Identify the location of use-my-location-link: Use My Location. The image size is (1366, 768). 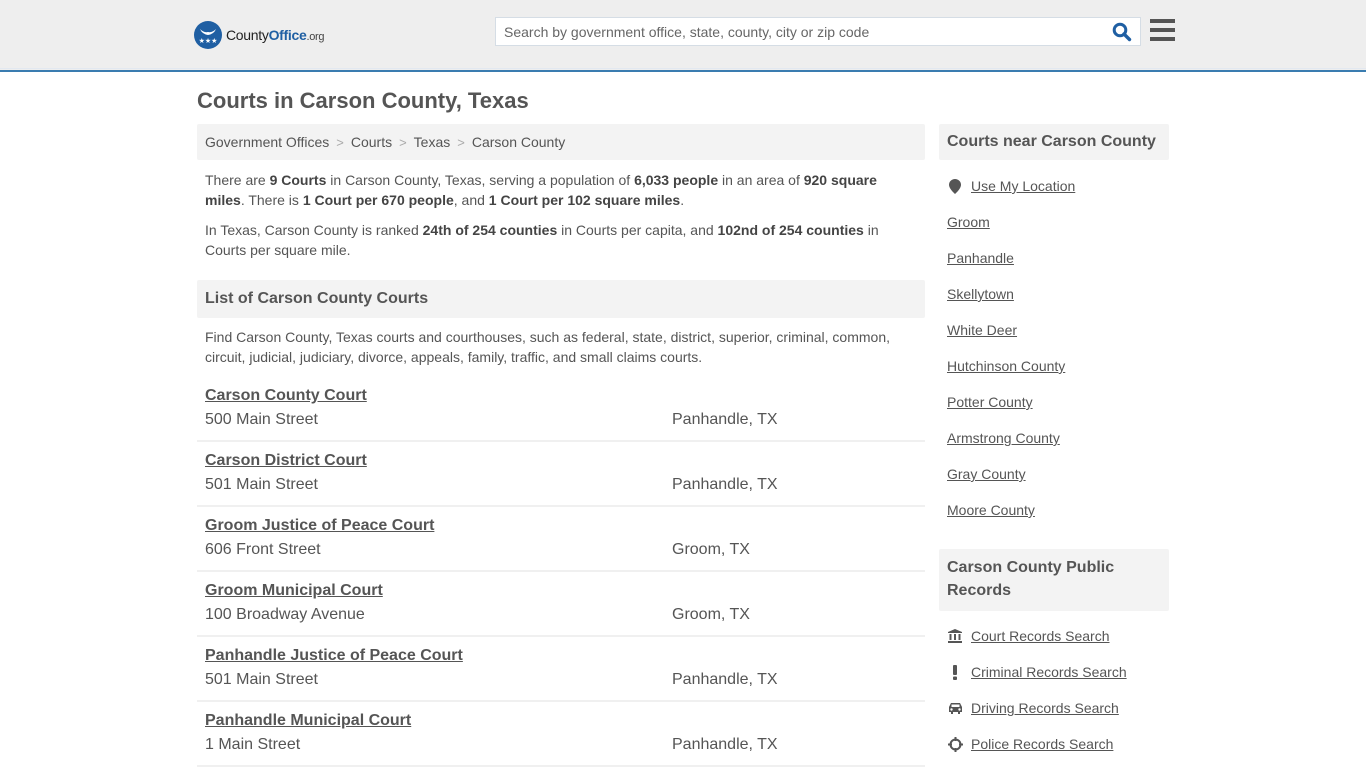
(1011, 186).